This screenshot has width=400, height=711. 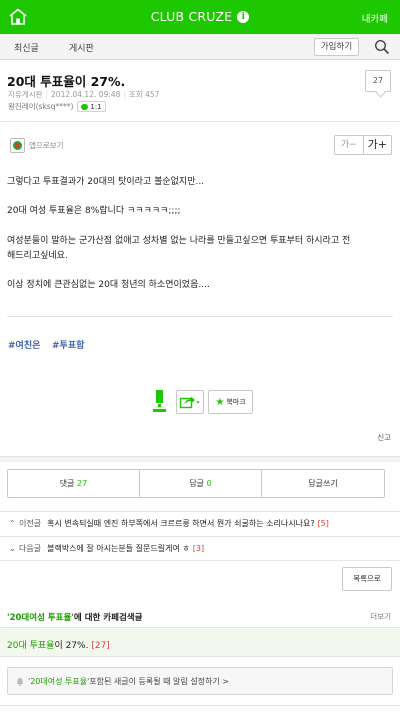 What do you see at coordinates (30, 548) in the screenshot?
I see `next-post-label: 다음글` at bounding box center [30, 548].